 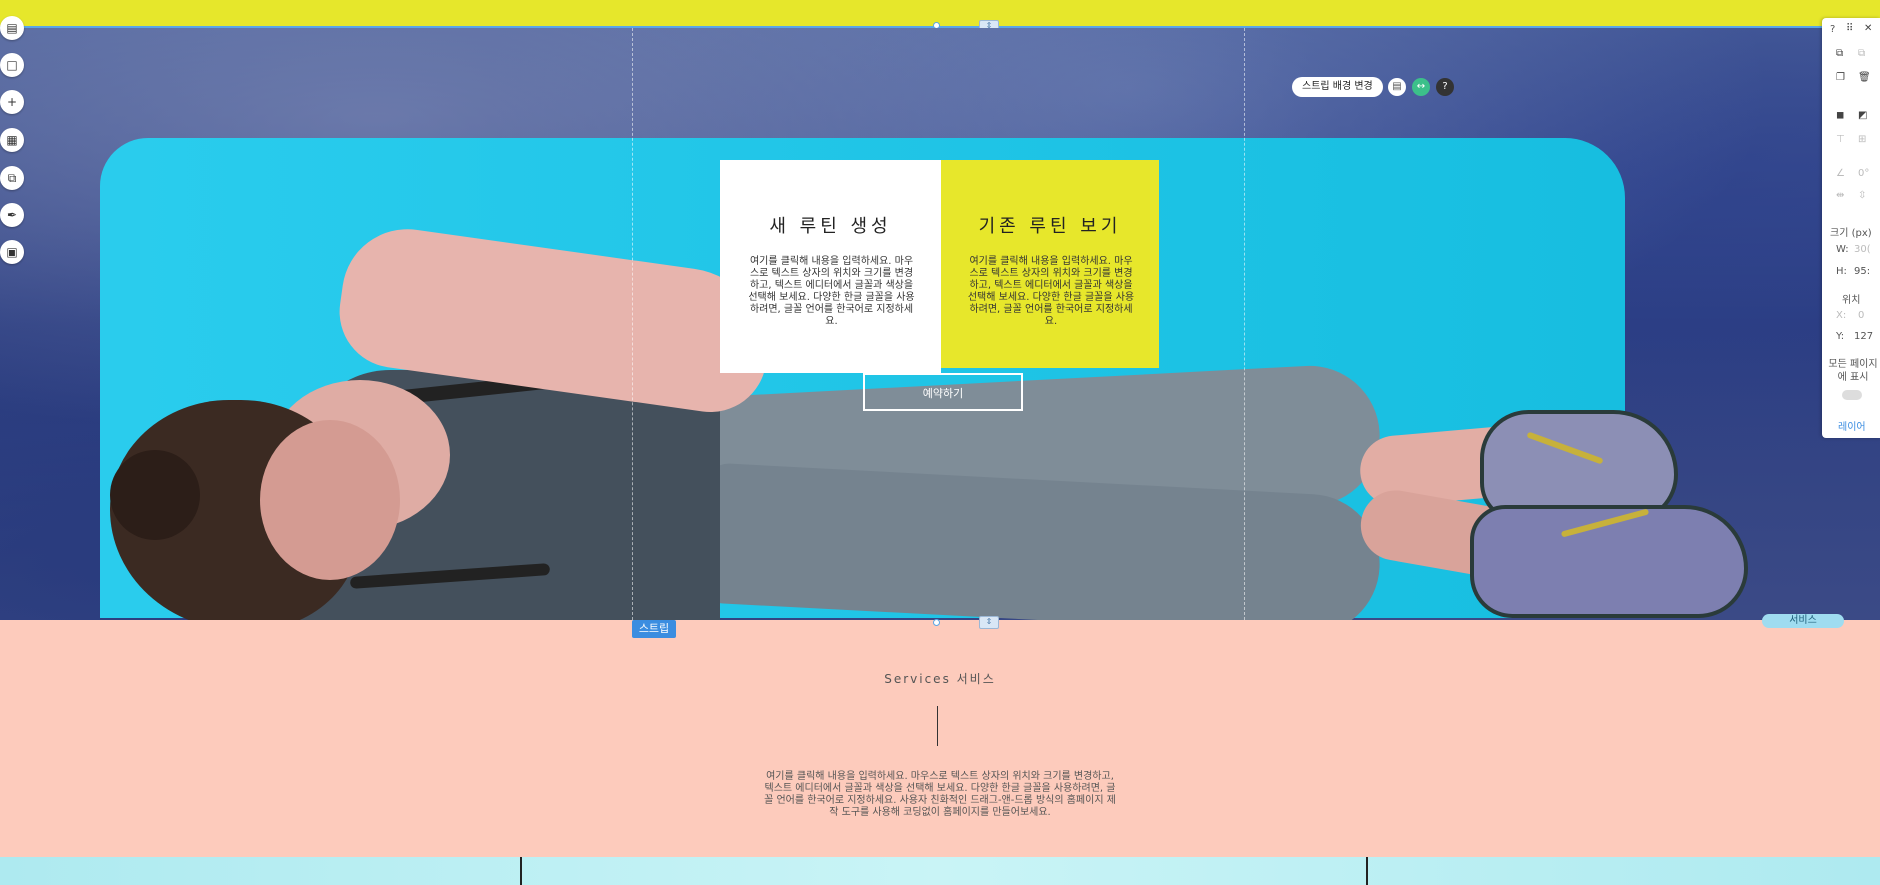 What do you see at coordinates (1840, 173) in the screenshot?
I see `angle-icon: ∠` at bounding box center [1840, 173].